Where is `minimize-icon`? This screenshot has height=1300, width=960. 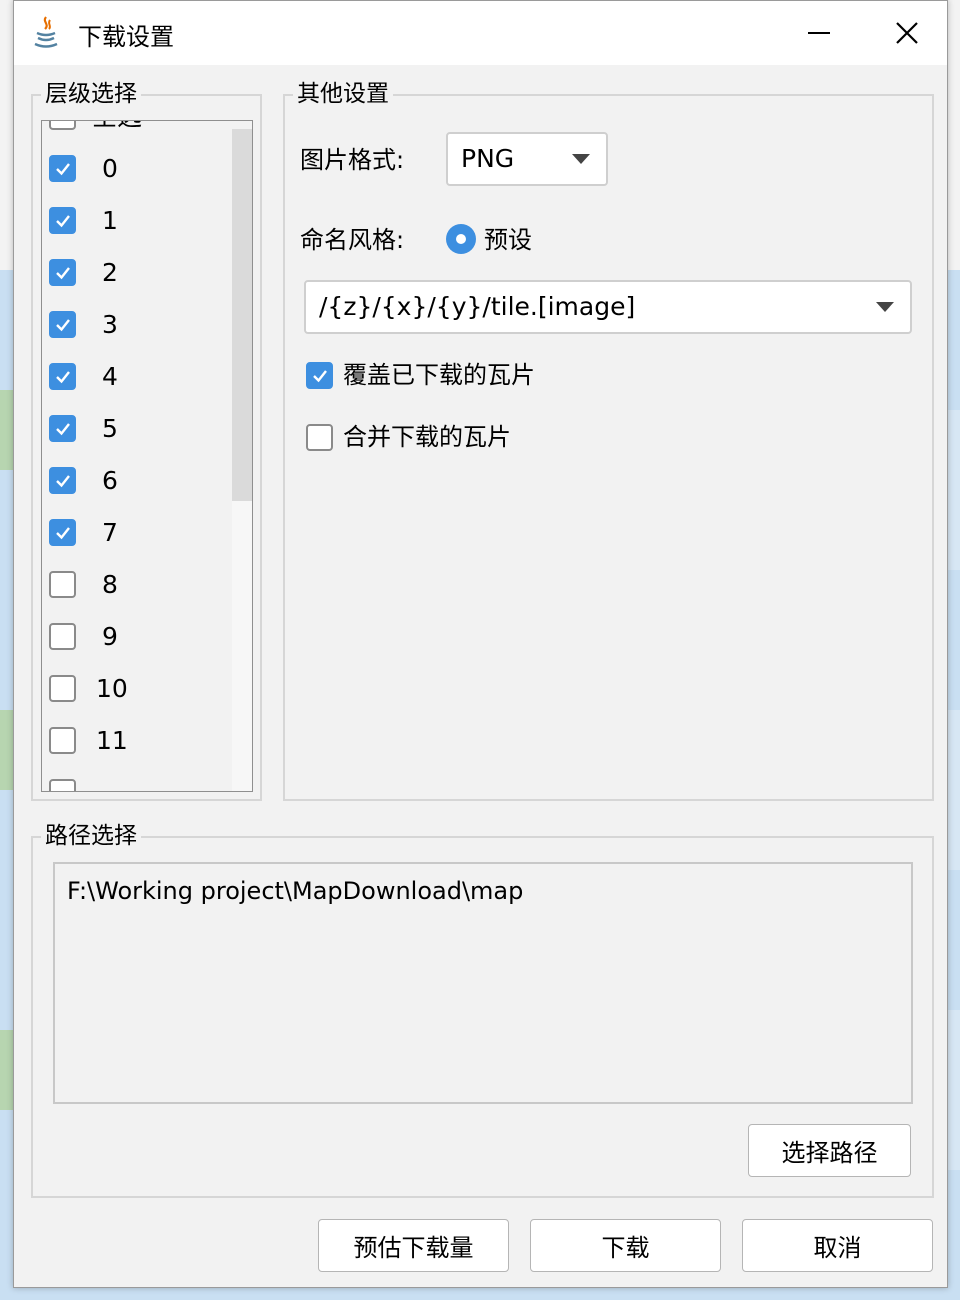
minimize-icon is located at coordinates (819, 33).